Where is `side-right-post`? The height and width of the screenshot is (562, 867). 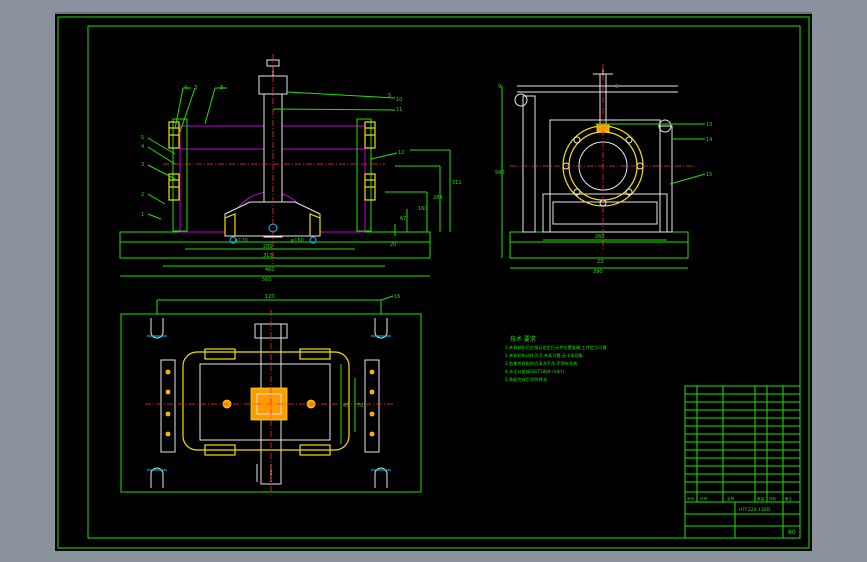
side-right-post is located at coordinates (666, 179).